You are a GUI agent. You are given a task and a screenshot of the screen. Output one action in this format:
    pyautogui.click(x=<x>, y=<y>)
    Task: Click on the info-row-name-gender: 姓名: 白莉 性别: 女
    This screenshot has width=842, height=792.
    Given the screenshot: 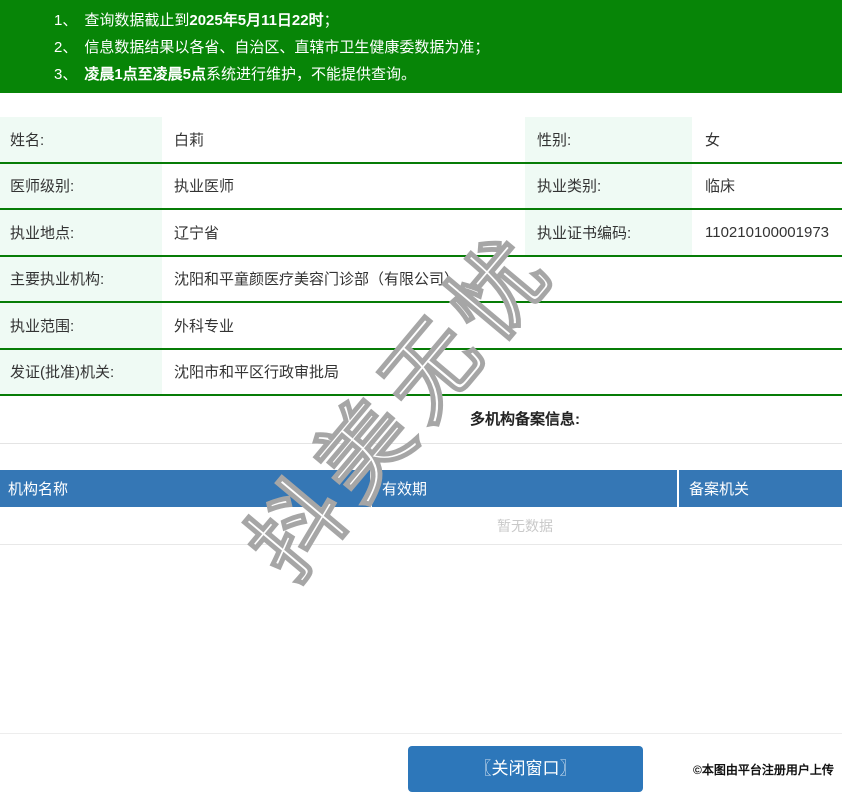 What is the action you would take?
    pyautogui.click(x=421, y=140)
    